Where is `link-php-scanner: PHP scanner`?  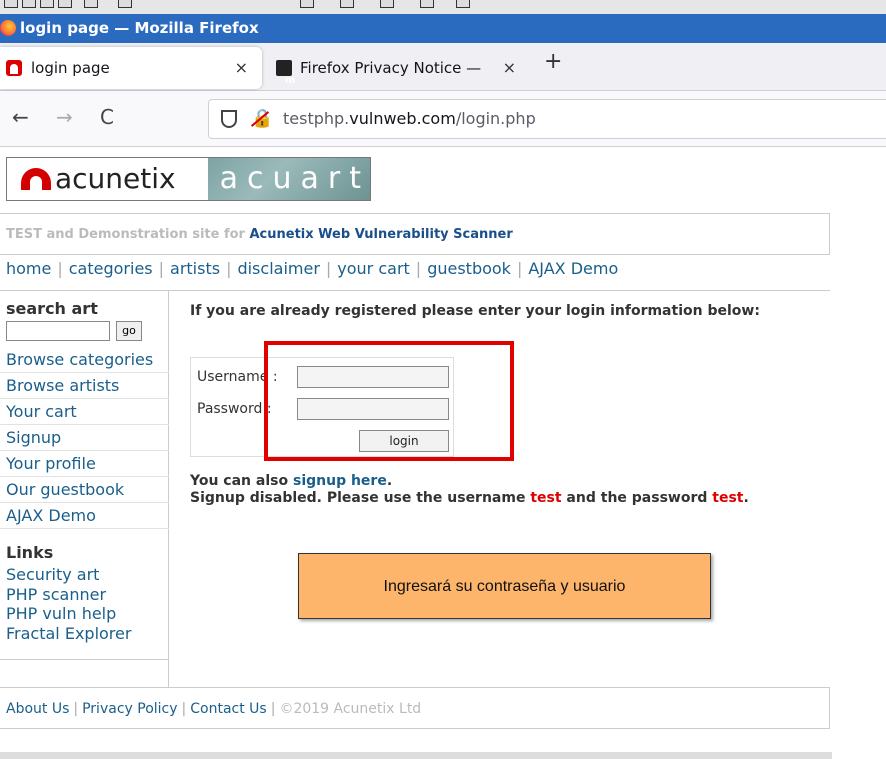
link-php-scanner: PHP scanner is located at coordinates (68, 595).